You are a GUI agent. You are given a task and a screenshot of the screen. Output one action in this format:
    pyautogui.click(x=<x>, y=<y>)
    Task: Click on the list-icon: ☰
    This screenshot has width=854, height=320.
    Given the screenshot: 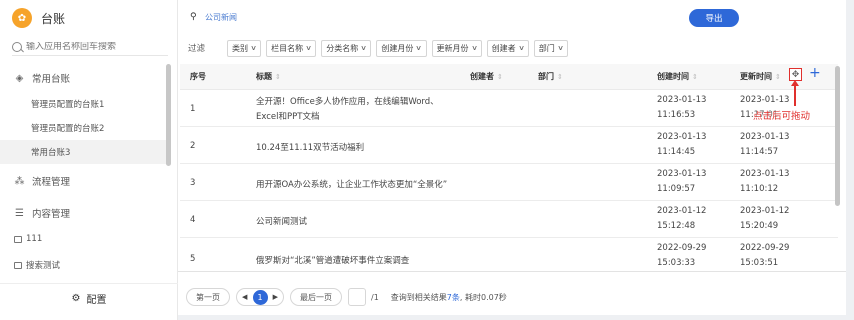 What is the action you would take?
    pyautogui.click(x=19, y=213)
    